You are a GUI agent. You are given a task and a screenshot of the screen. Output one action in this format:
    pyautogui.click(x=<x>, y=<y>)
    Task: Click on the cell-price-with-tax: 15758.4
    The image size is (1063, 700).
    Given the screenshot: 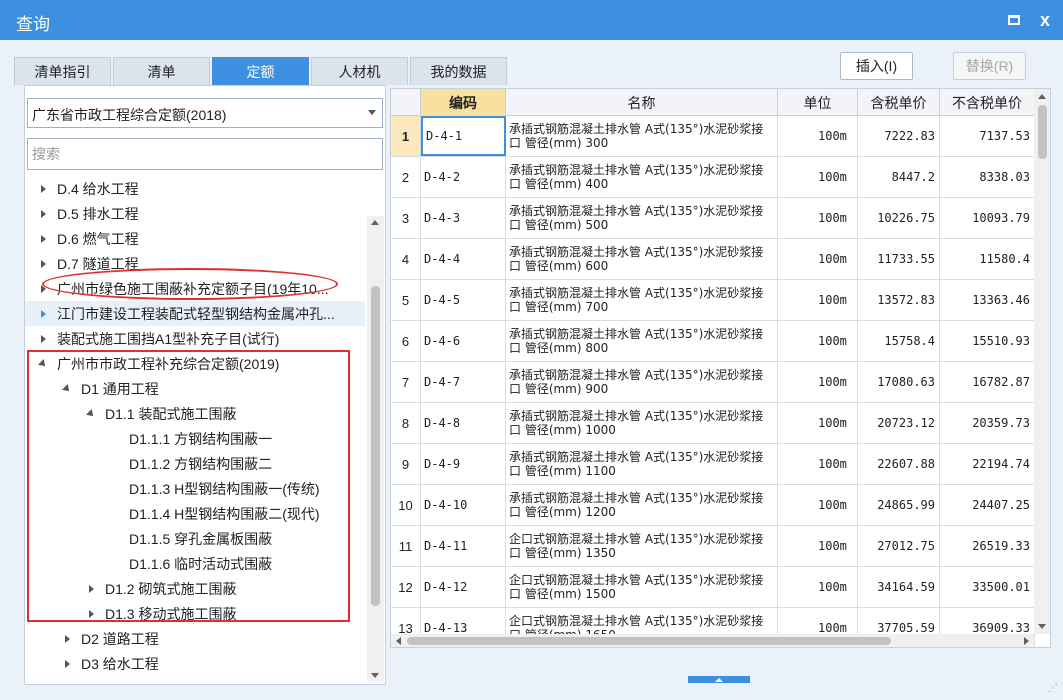 What is the action you would take?
    pyautogui.click(x=899, y=341)
    